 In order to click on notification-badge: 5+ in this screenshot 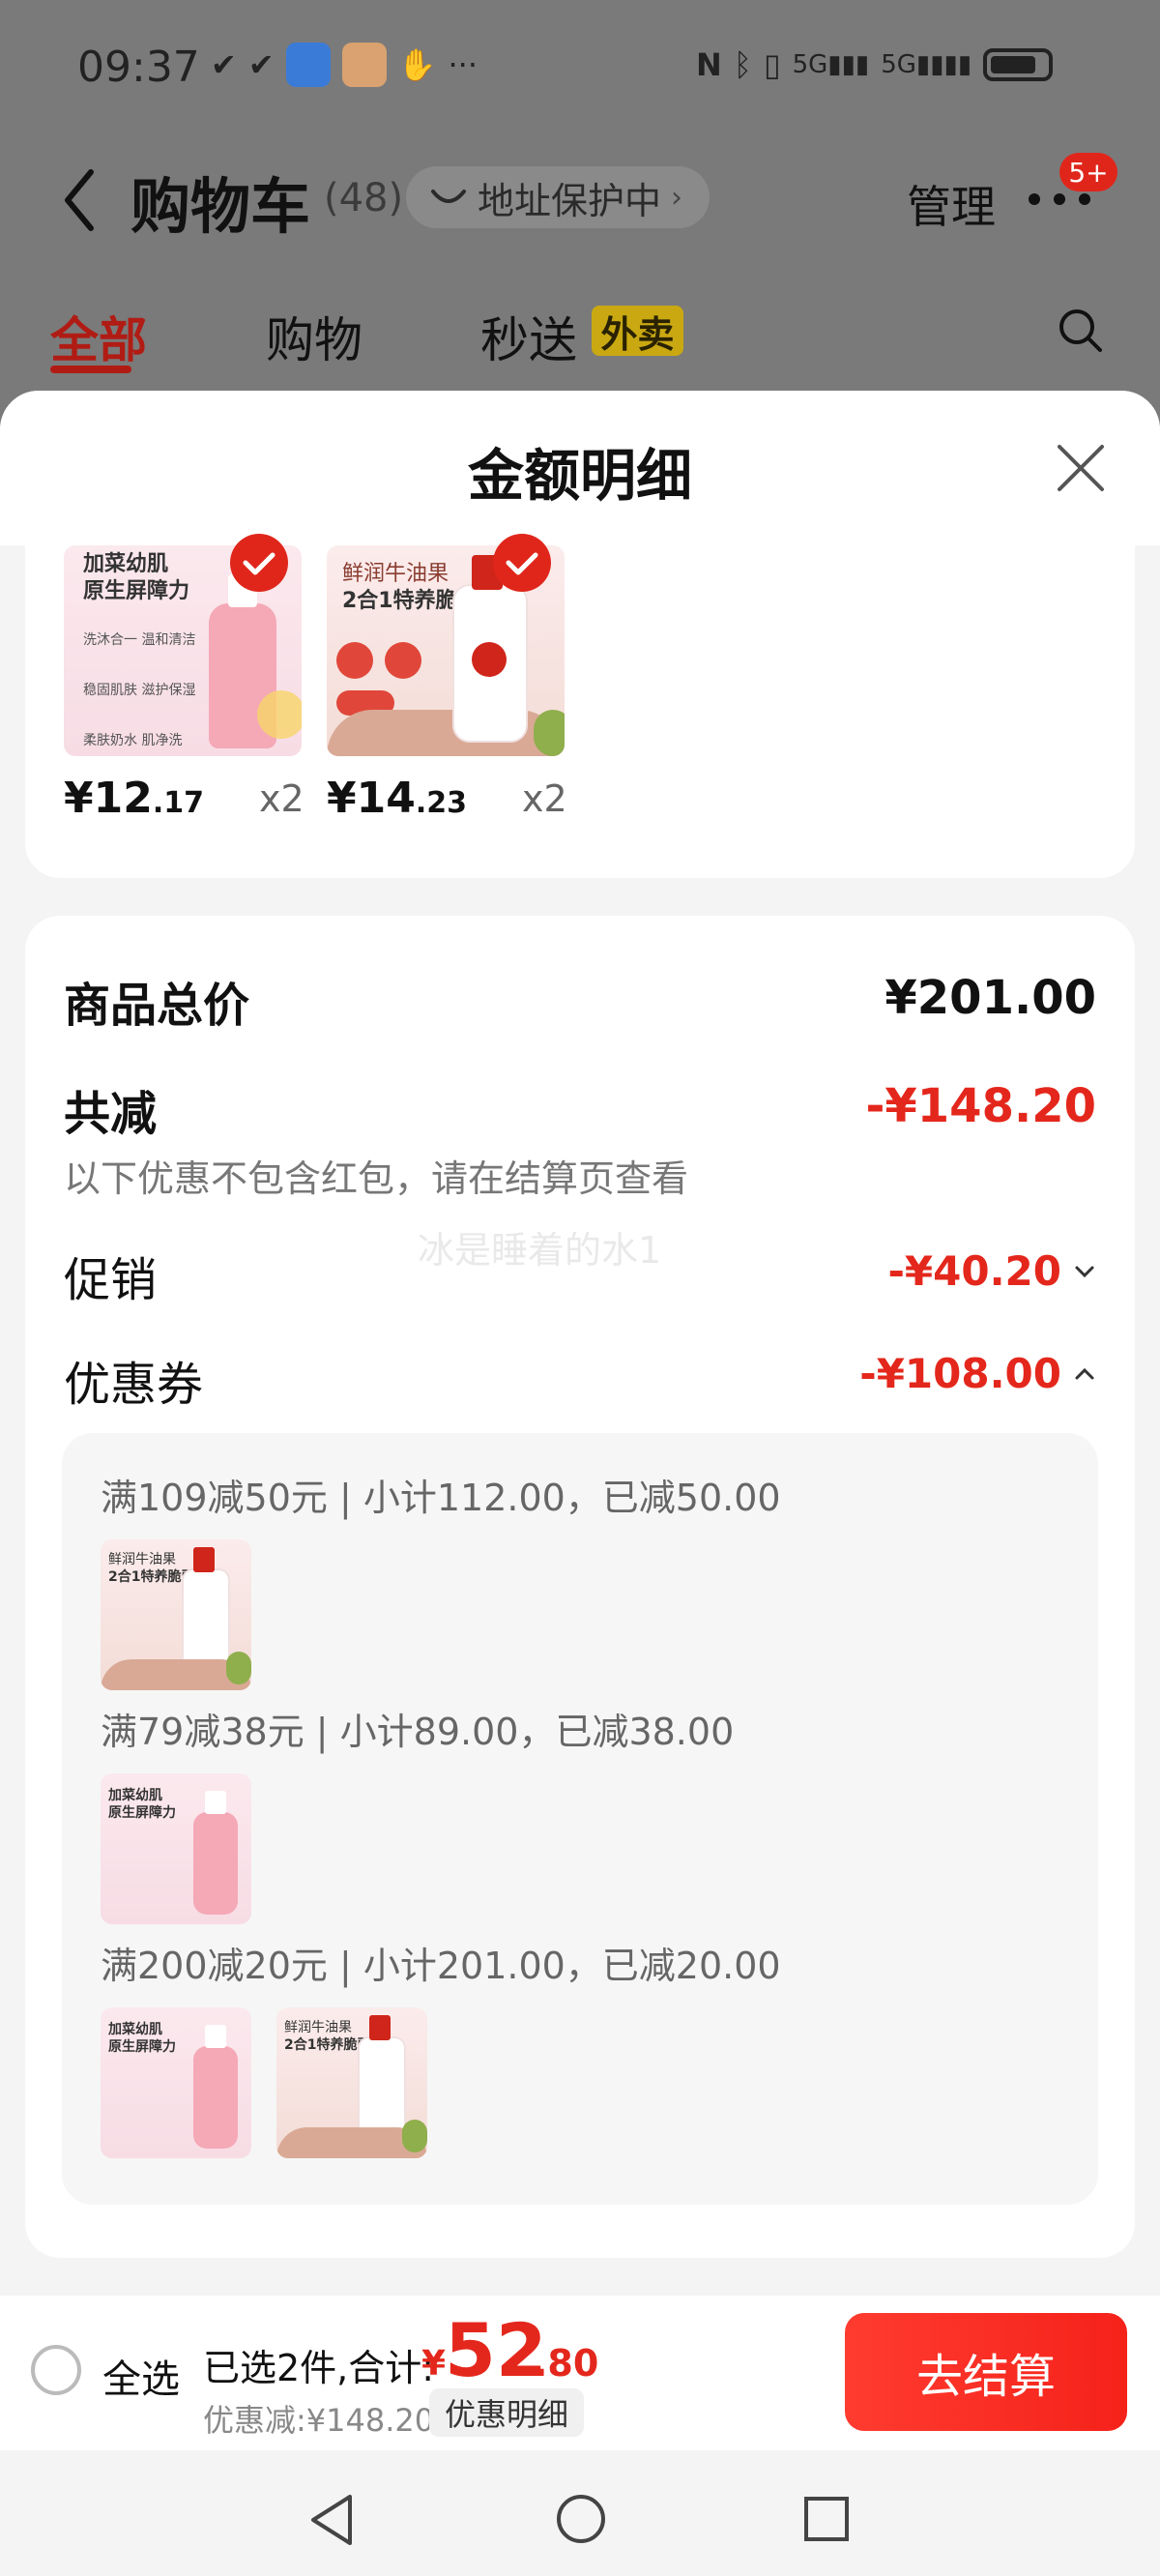, I will do `click(1088, 172)`.